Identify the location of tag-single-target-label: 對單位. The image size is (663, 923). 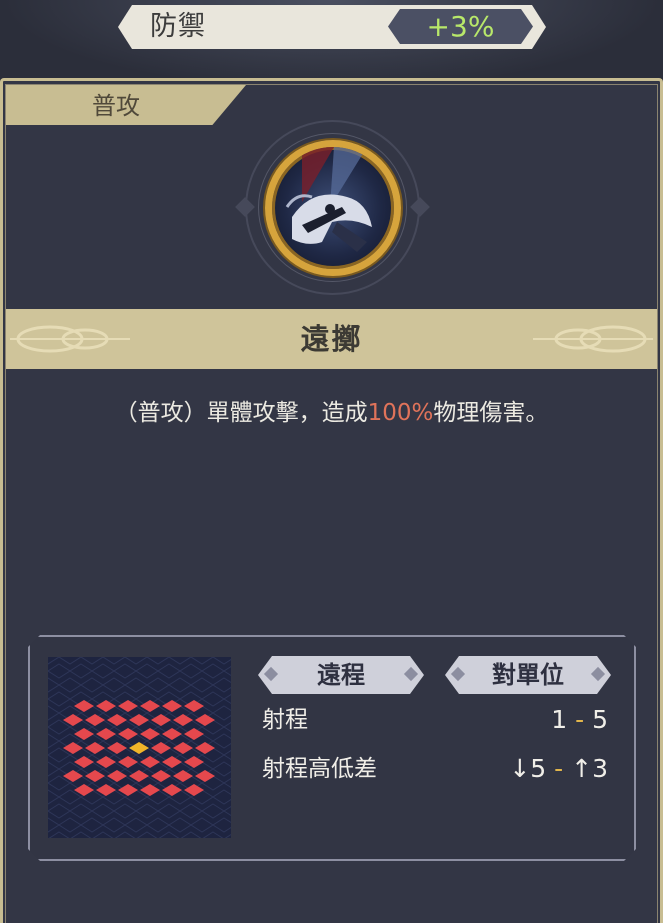
(528, 675).